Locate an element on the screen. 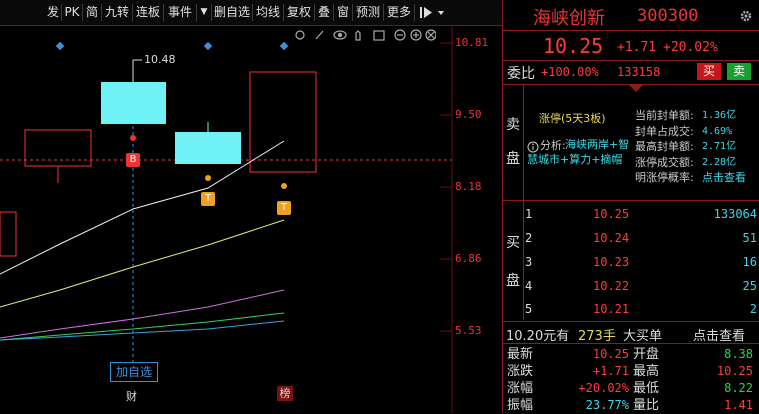 Image resolution: width=759 pixels, height=414 pixels. order-book-row: 2 10.24 51 is located at coordinates (641, 238).